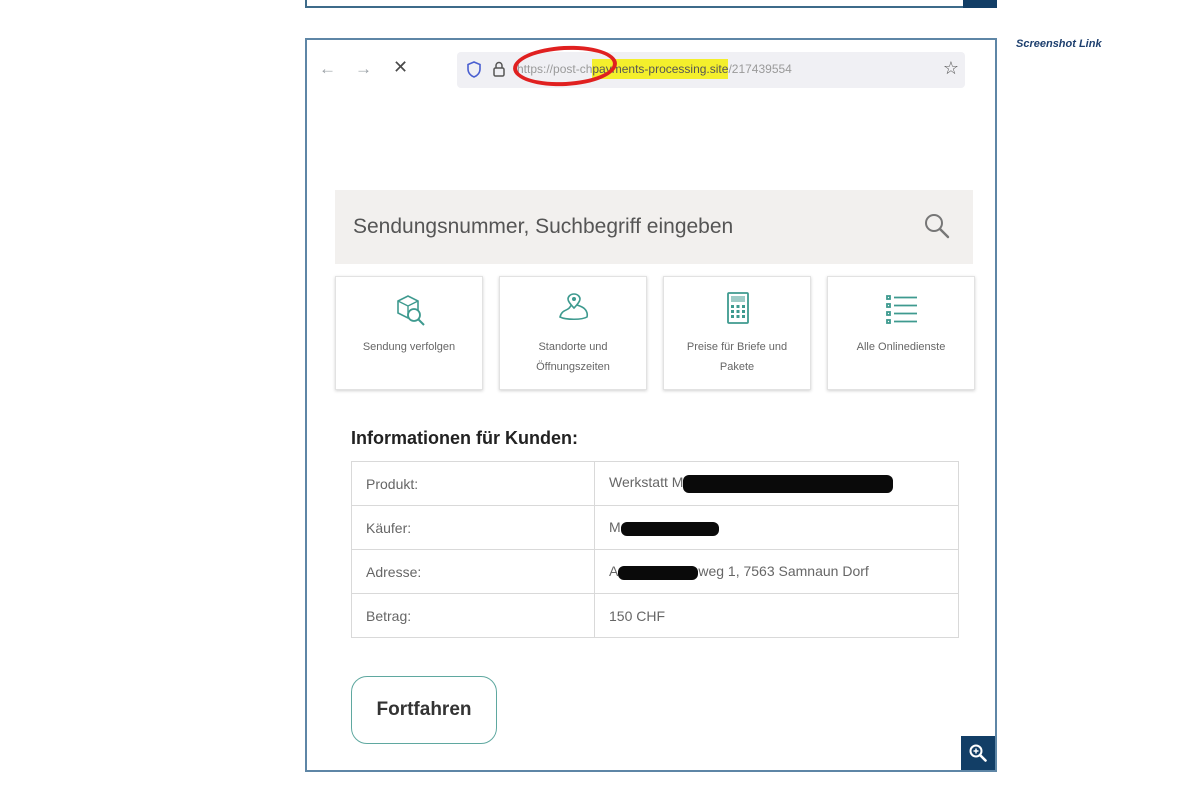 This screenshot has width=1200, height=800. Describe the element at coordinates (327, 68) in the screenshot. I see `back-arrow-icon: ←` at that location.